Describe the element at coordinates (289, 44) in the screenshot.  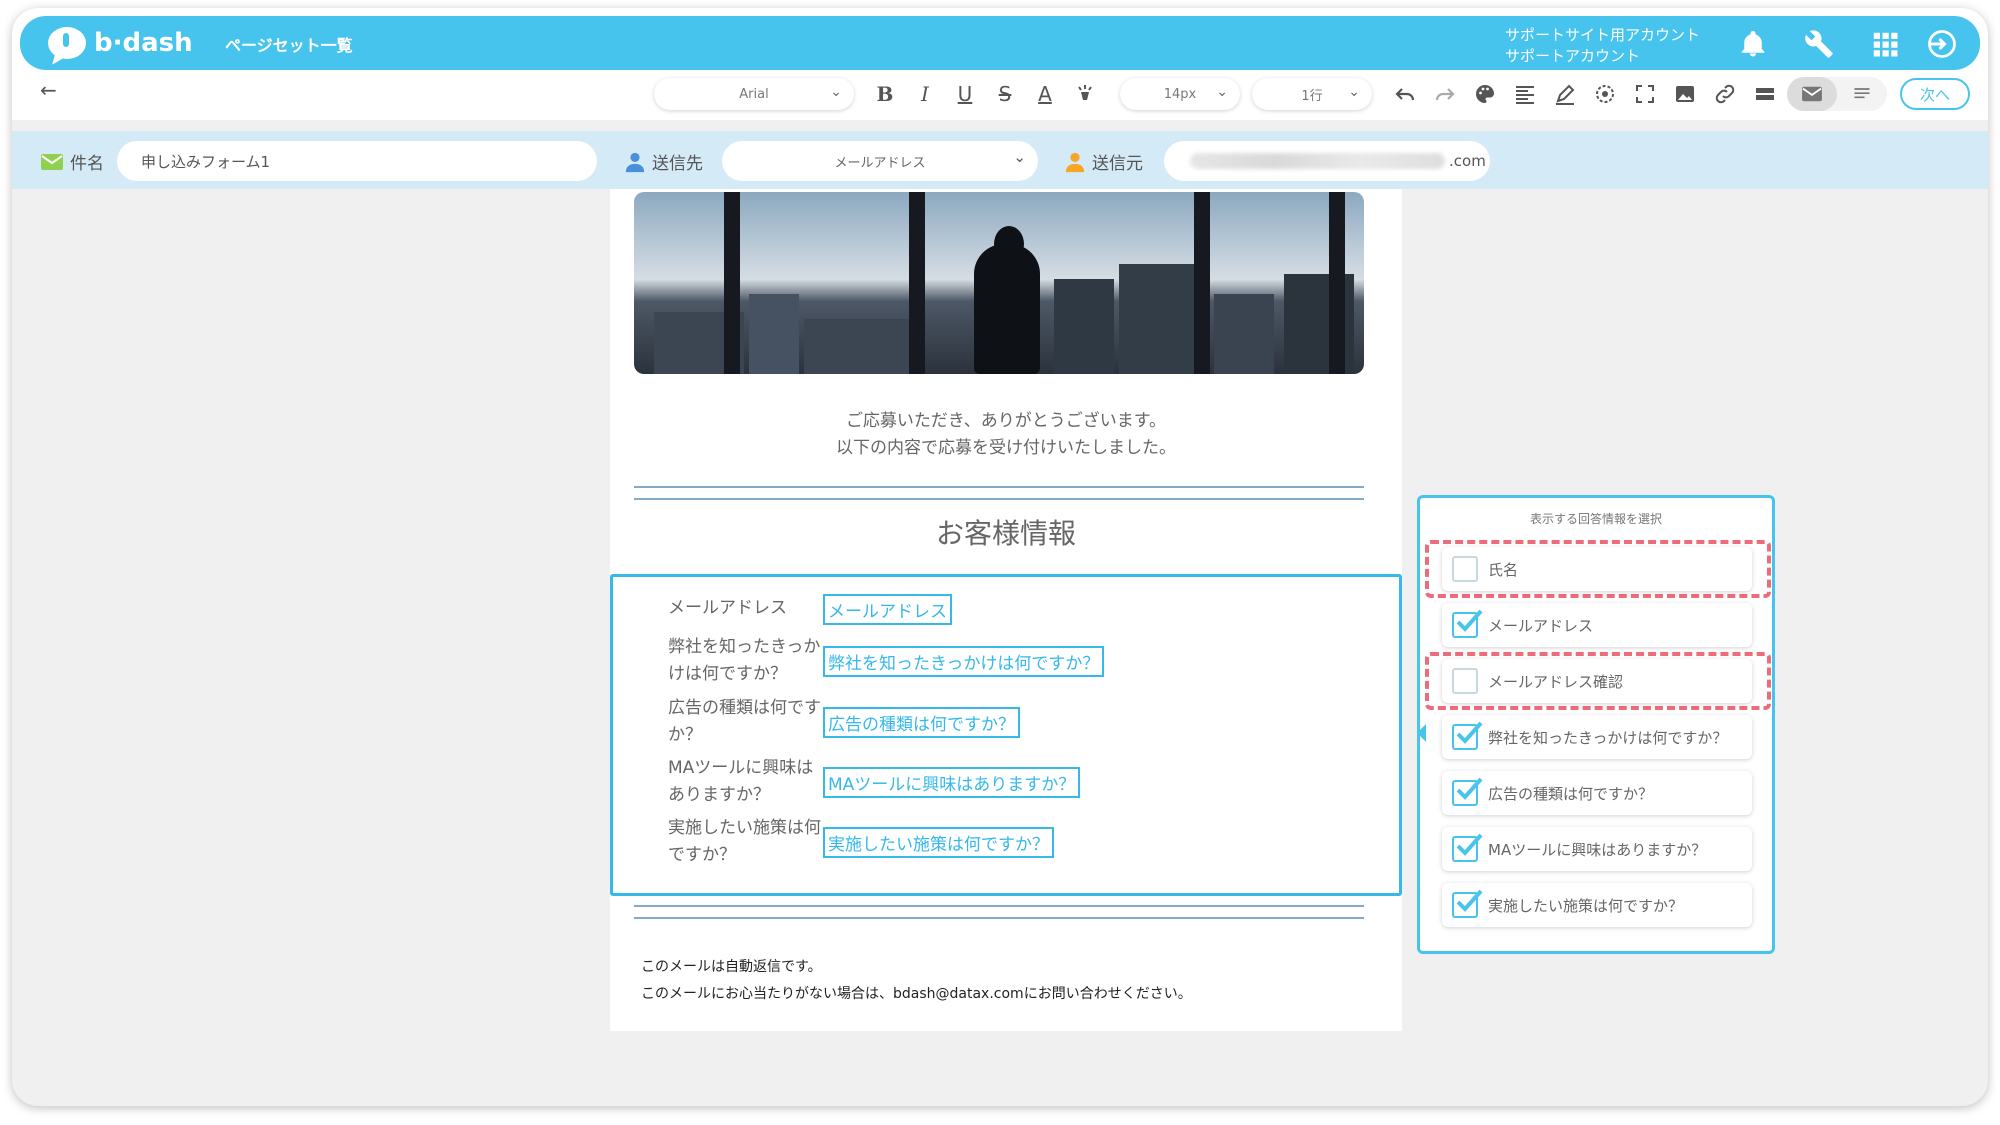
I see `page-title: ページセット一覧` at that location.